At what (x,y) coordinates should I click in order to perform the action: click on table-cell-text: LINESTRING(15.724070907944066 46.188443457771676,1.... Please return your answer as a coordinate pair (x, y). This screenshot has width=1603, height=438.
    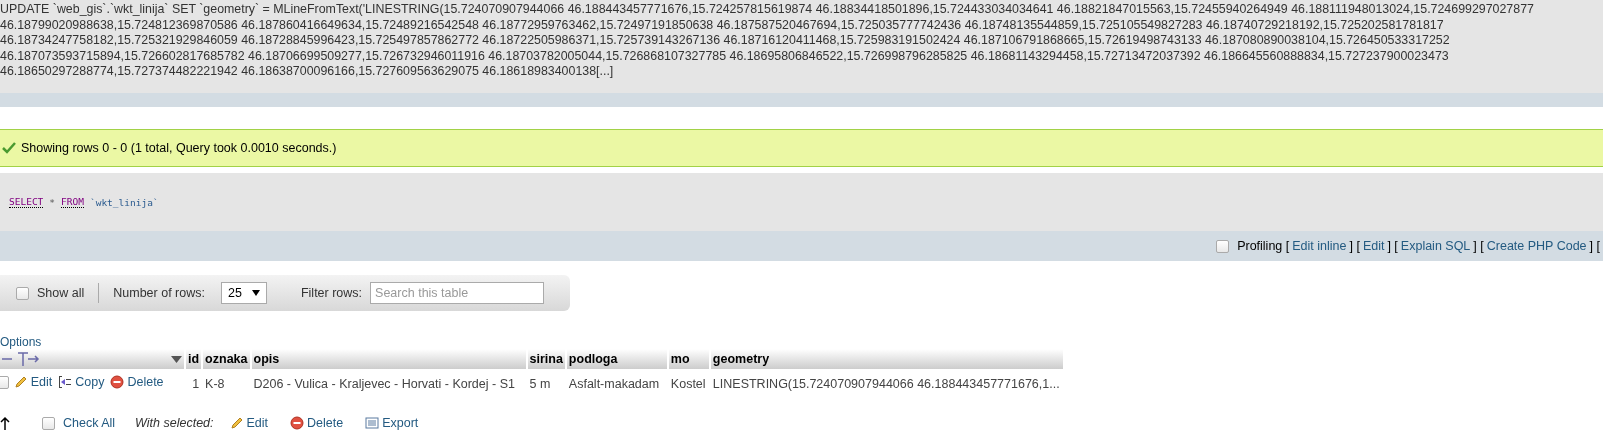
    Looking at the image, I should click on (886, 384).